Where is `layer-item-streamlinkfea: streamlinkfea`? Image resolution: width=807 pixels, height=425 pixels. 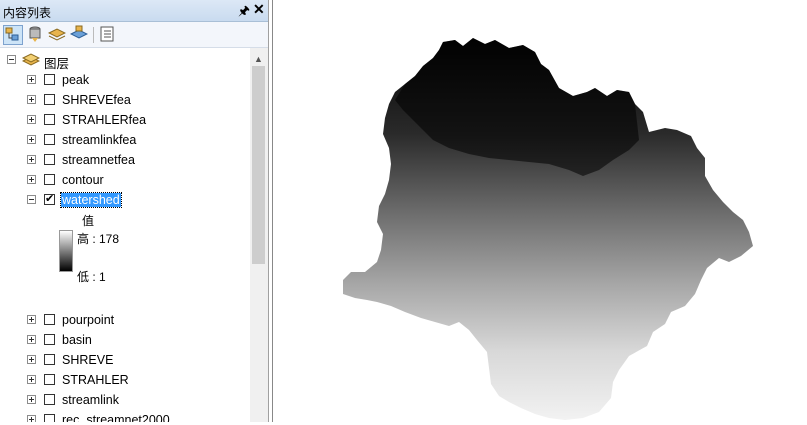 layer-item-streamlinkfea: streamlinkfea is located at coordinates (125, 140).